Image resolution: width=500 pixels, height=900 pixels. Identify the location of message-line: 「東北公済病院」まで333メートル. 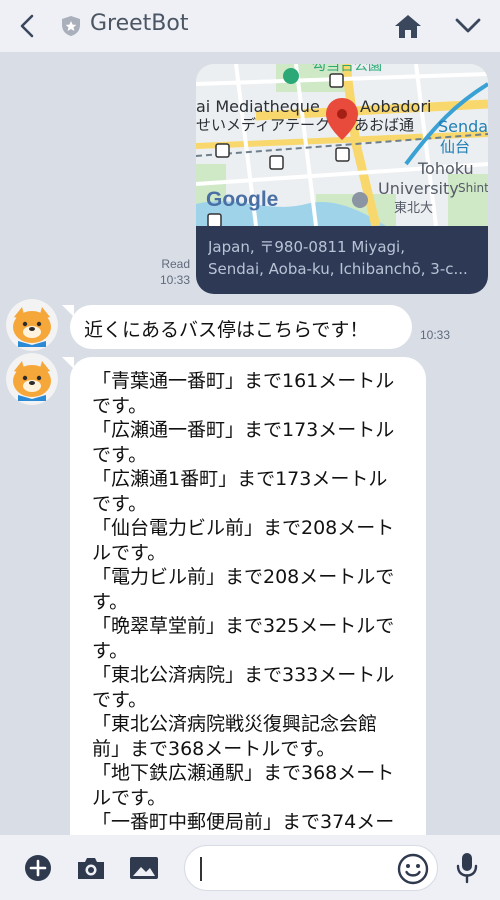
(243, 675).